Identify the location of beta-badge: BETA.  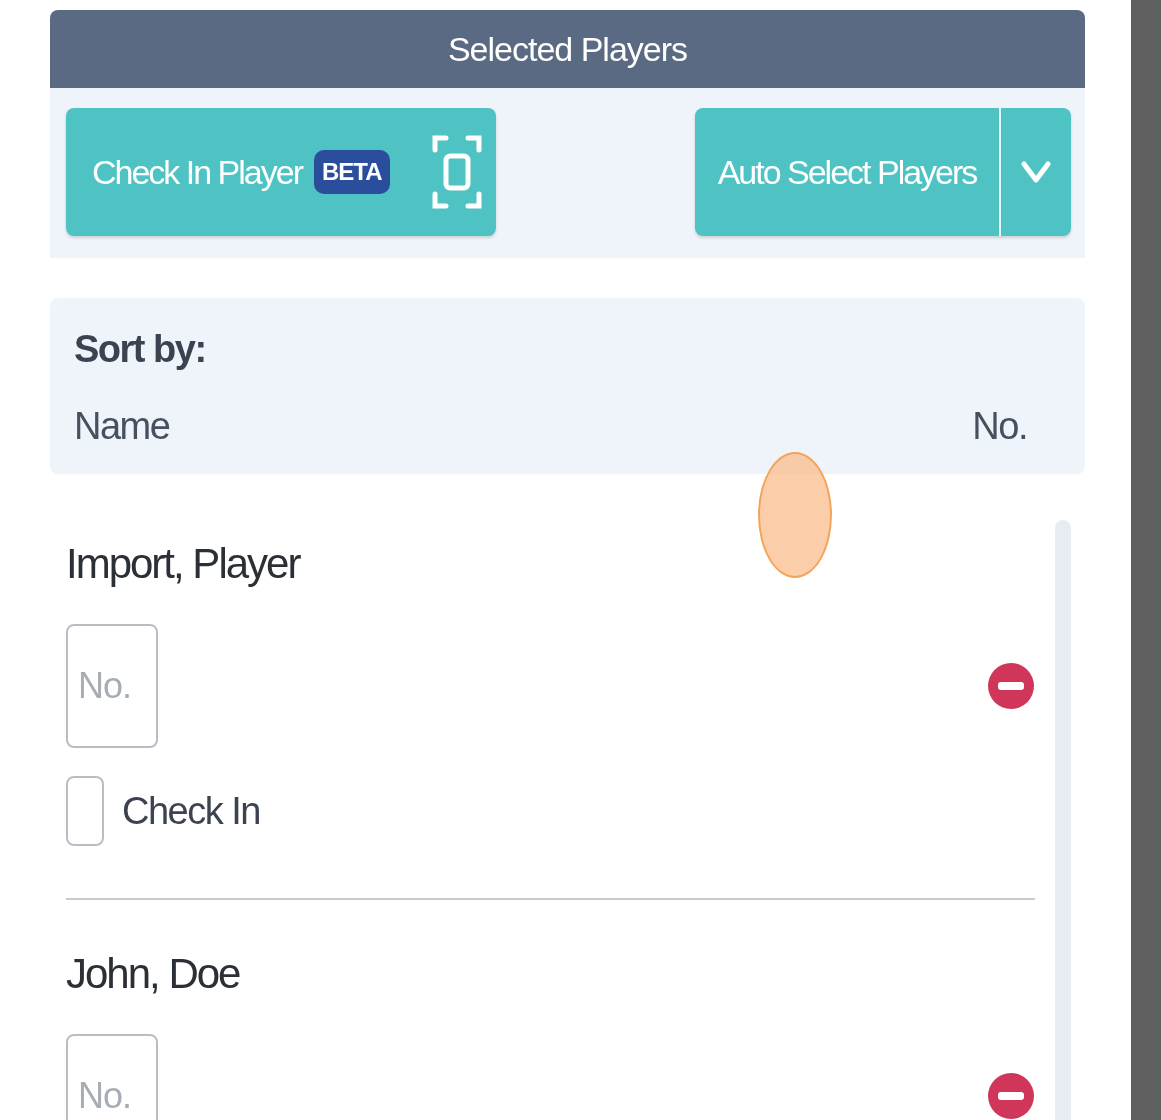
(352, 172).